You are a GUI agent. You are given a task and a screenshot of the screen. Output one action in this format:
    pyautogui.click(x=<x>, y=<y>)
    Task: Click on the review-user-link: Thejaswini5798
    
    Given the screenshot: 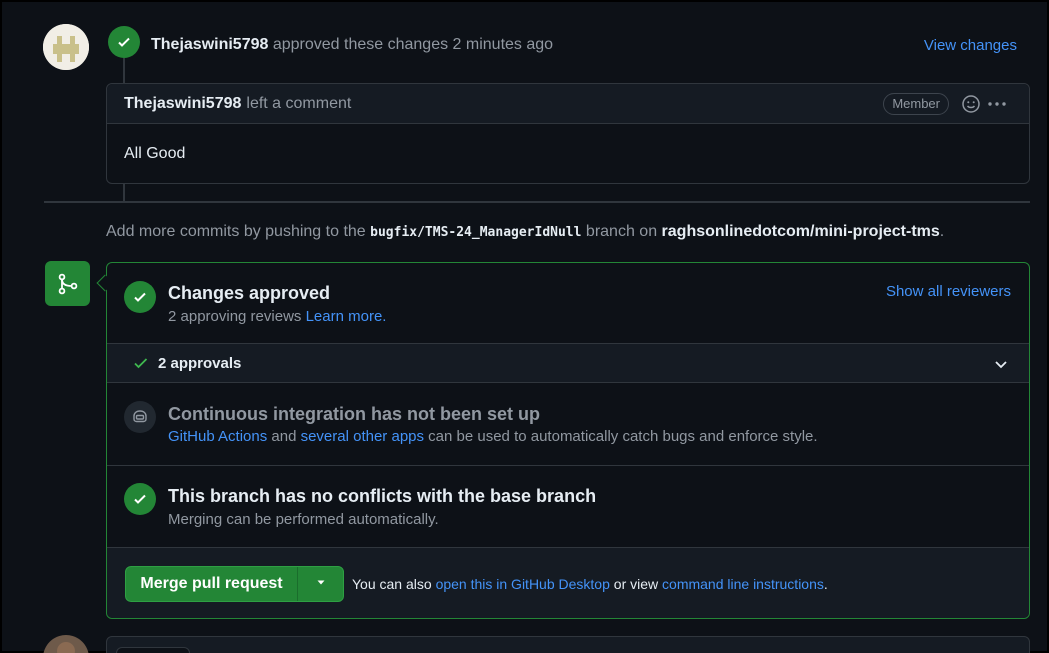 What is the action you would take?
    pyautogui.click(x=209, y=44)
    